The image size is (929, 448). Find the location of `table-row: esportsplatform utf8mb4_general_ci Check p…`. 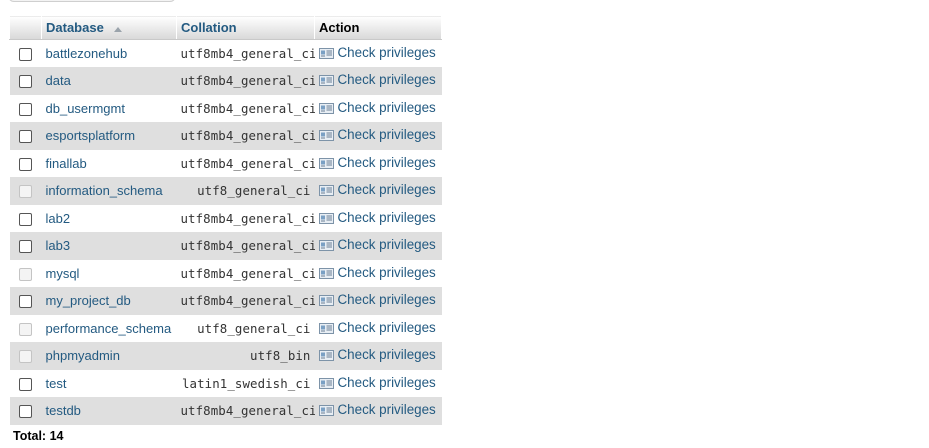

table-row: esportsplatform utf8mb4_general_ci Check p… is located at coordinates (225, 136).